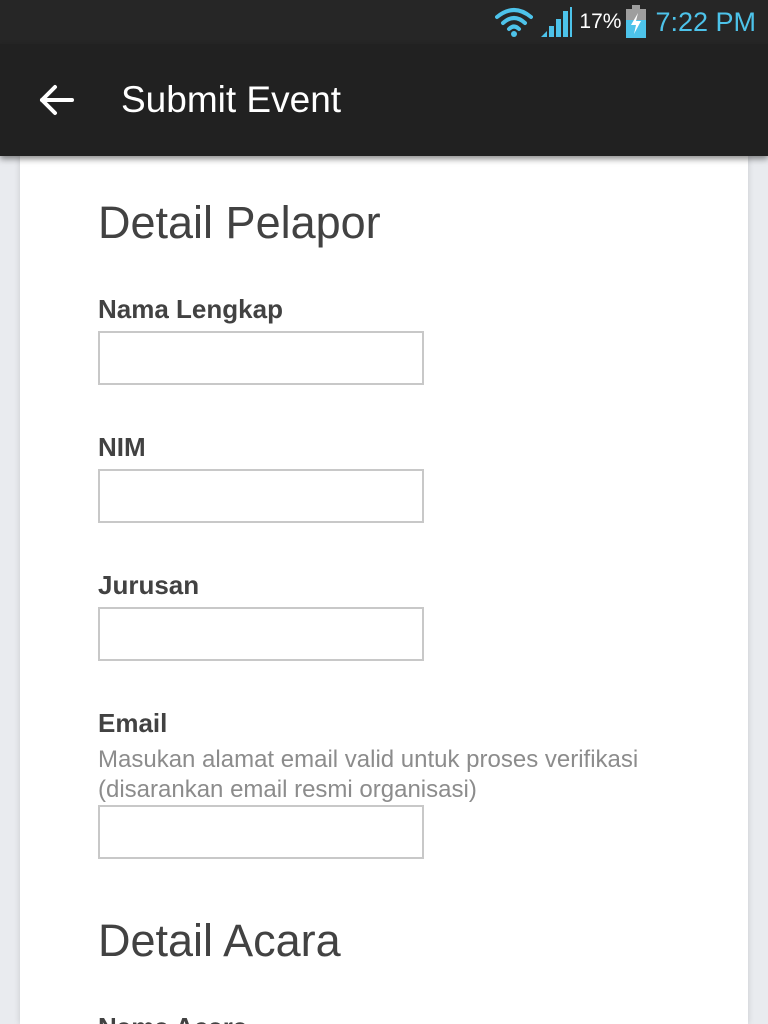  What do you see at coordinates (384, 22) in the screenshot?
I see `status-bar: 17% 7:22 PM` at bounding box center [384, 22].